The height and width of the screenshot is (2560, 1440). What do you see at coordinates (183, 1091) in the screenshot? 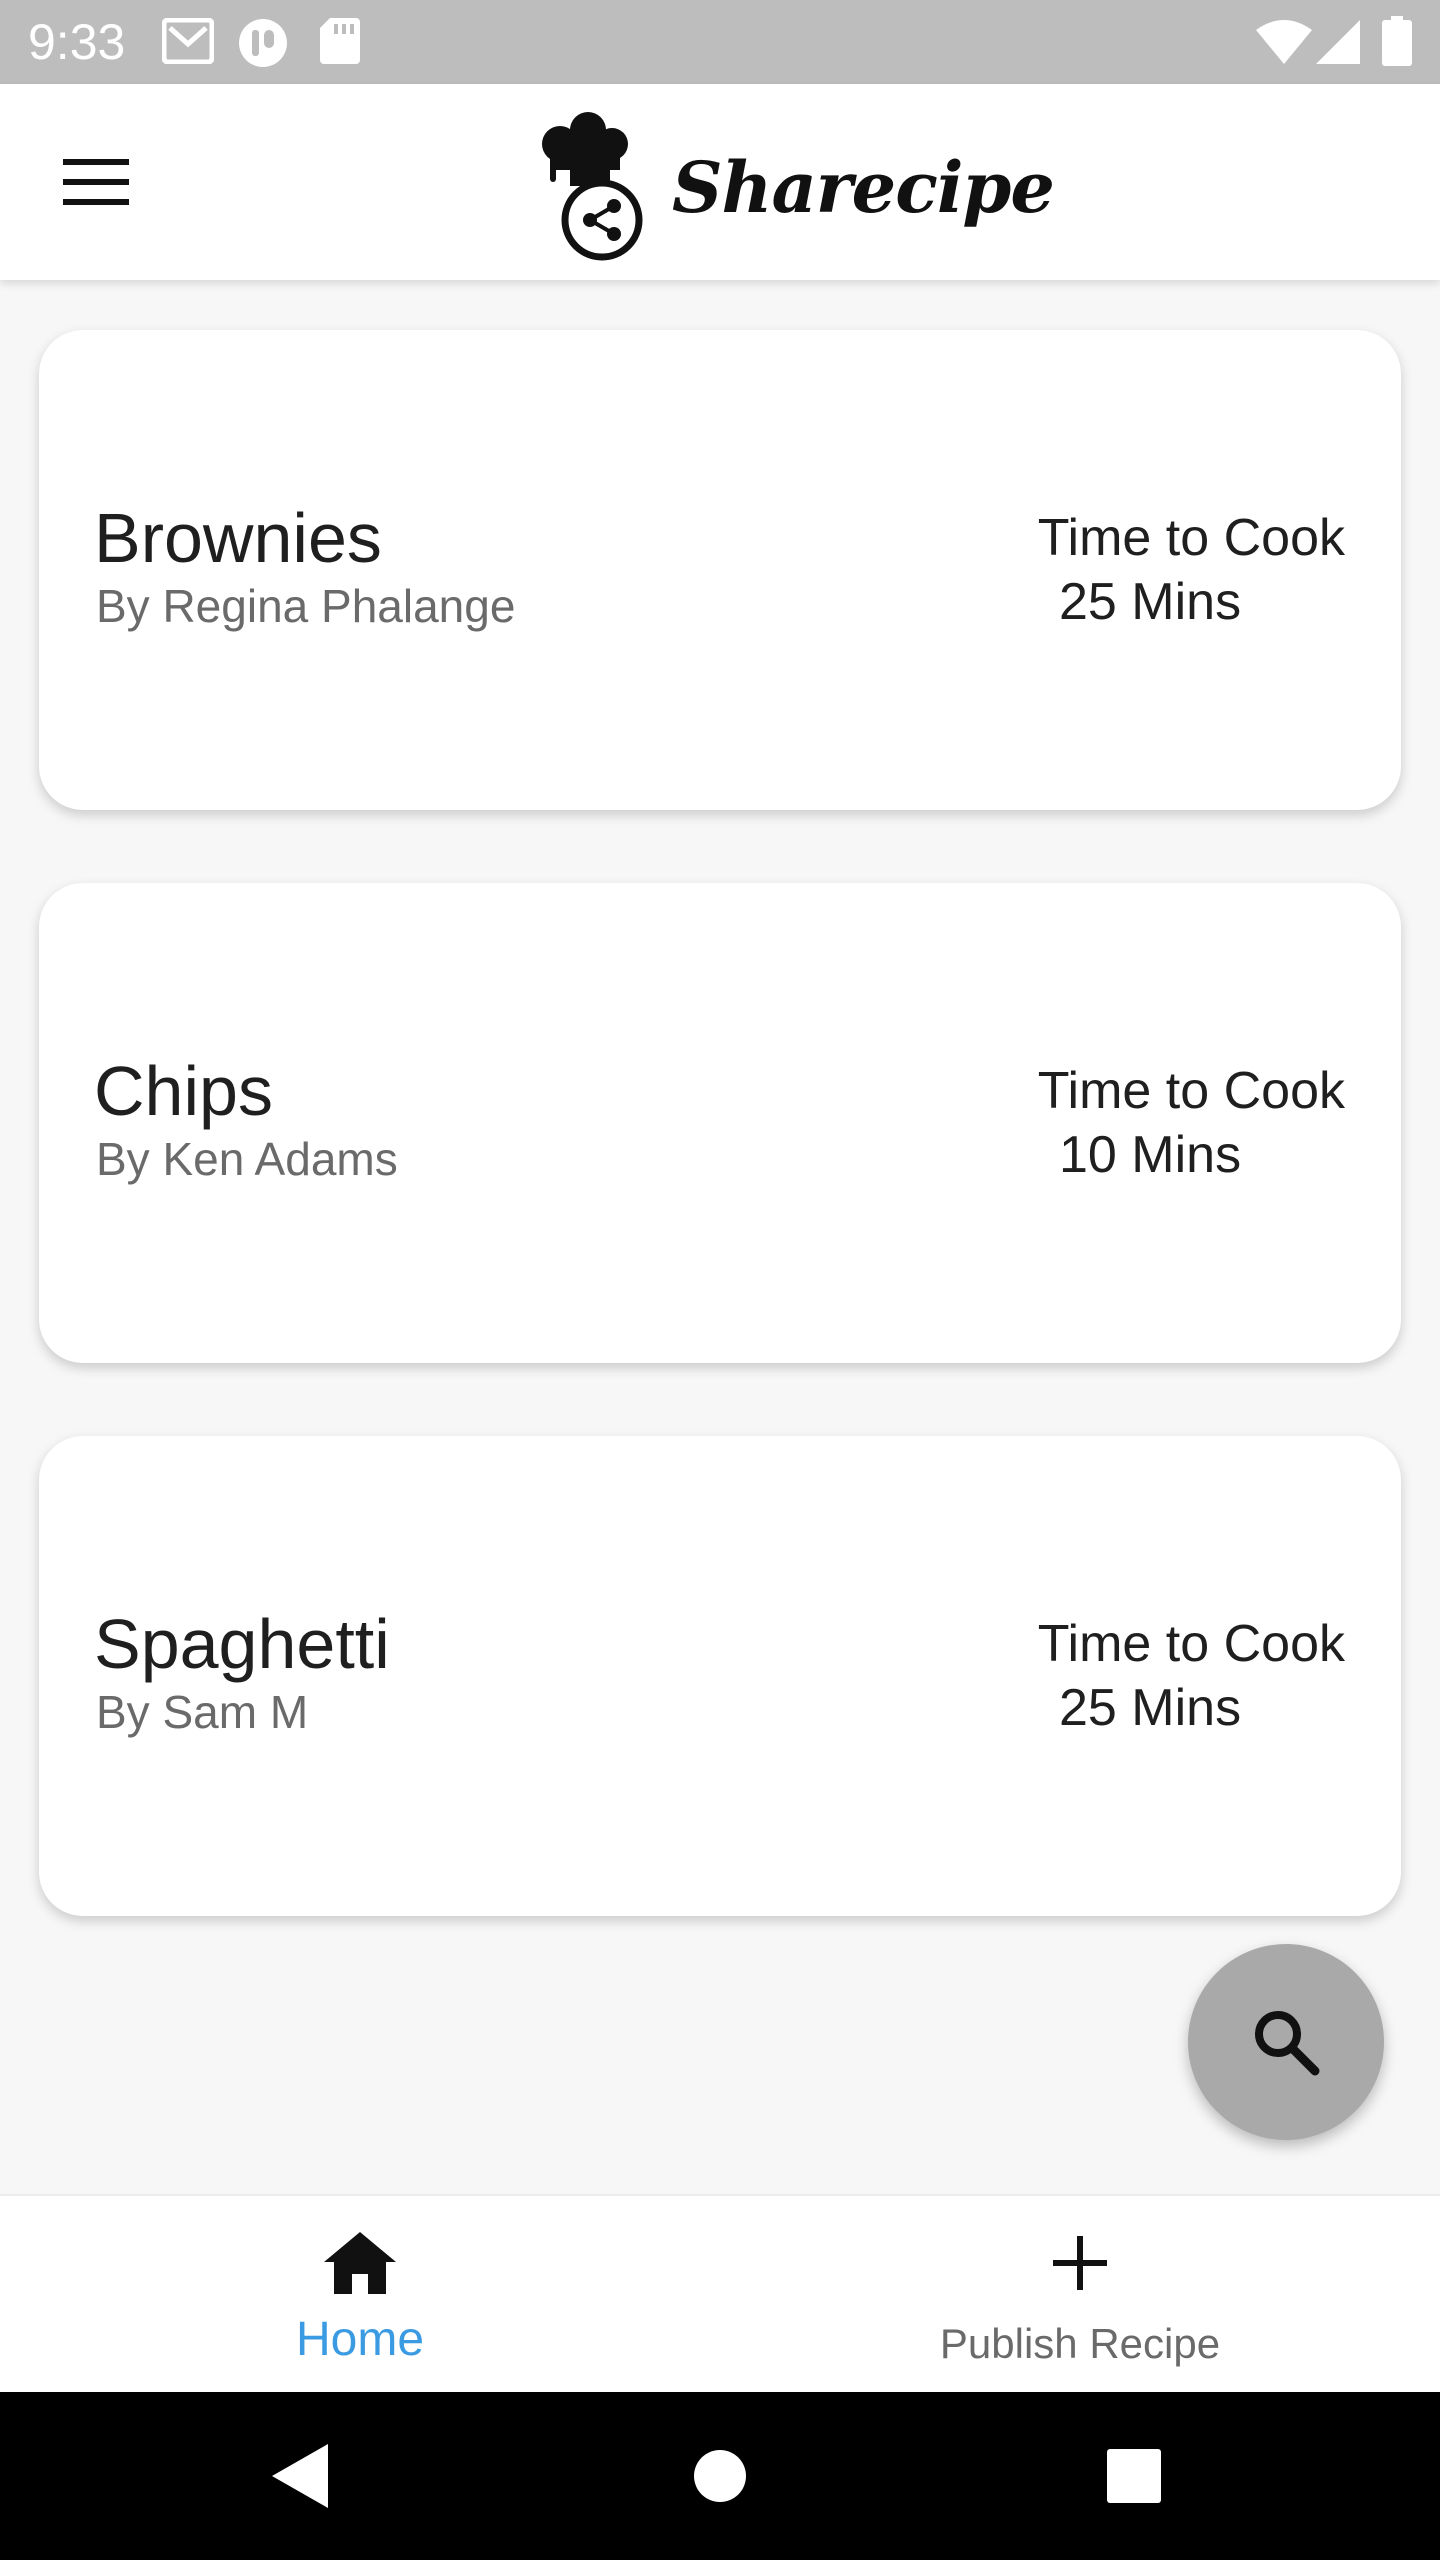
I see `recipe-title: Chips` at bounding box center [183, 1091].